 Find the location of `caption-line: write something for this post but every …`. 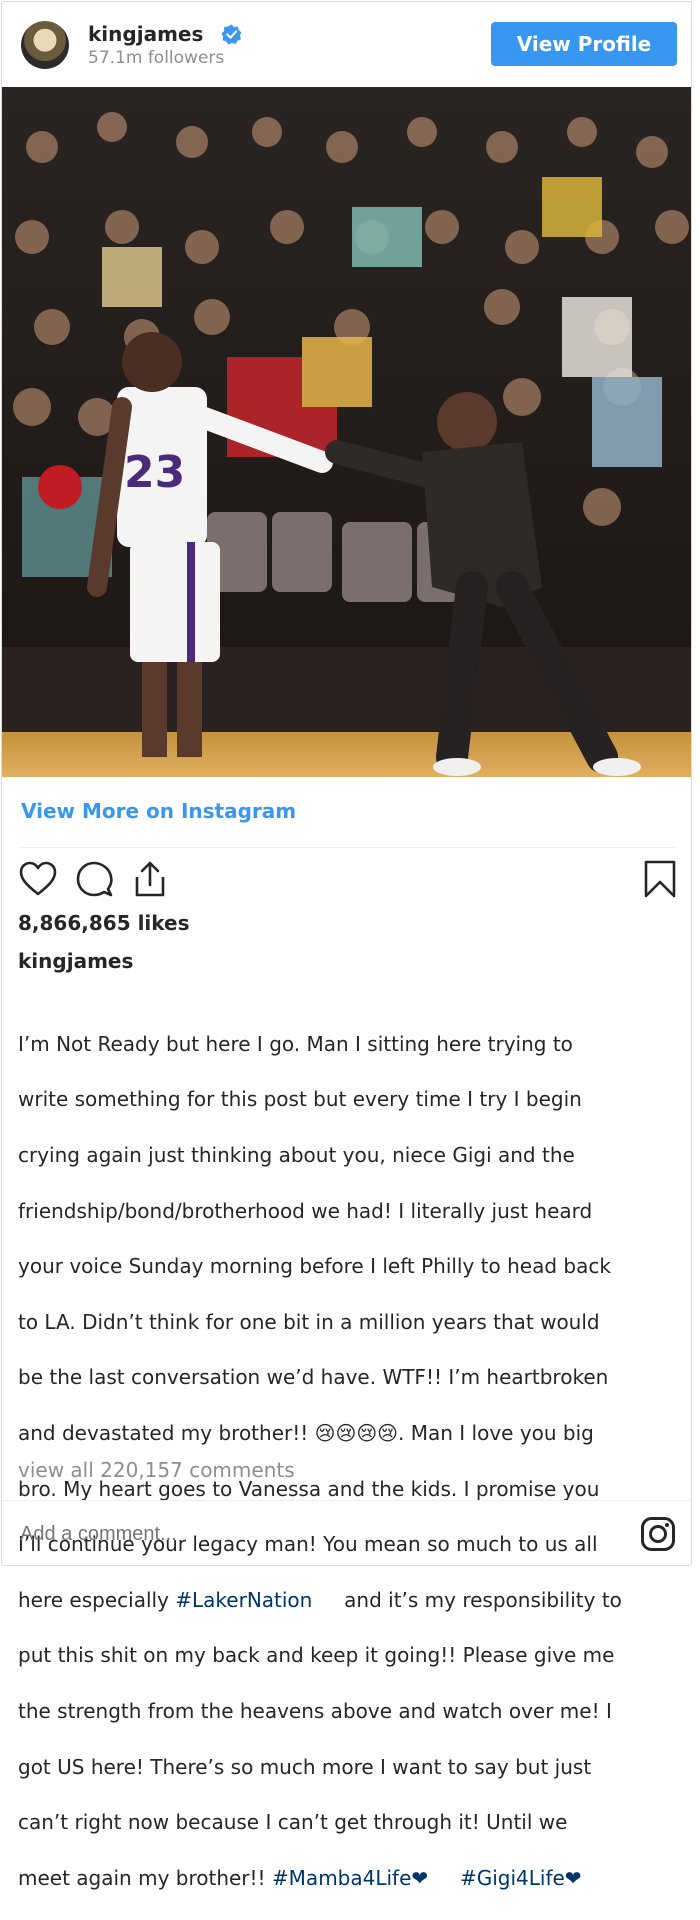

caption-line: write something for this post but every … is located at coordinates (300, 1099).